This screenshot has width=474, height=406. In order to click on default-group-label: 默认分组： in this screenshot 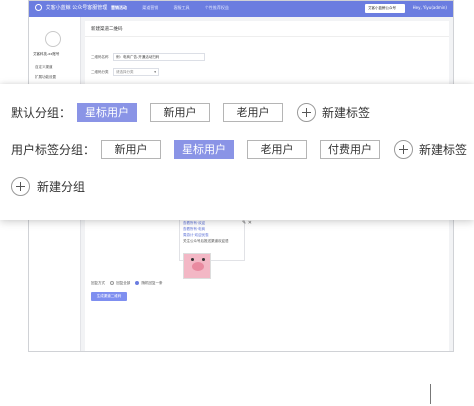, I will do `click(41, 113)`.